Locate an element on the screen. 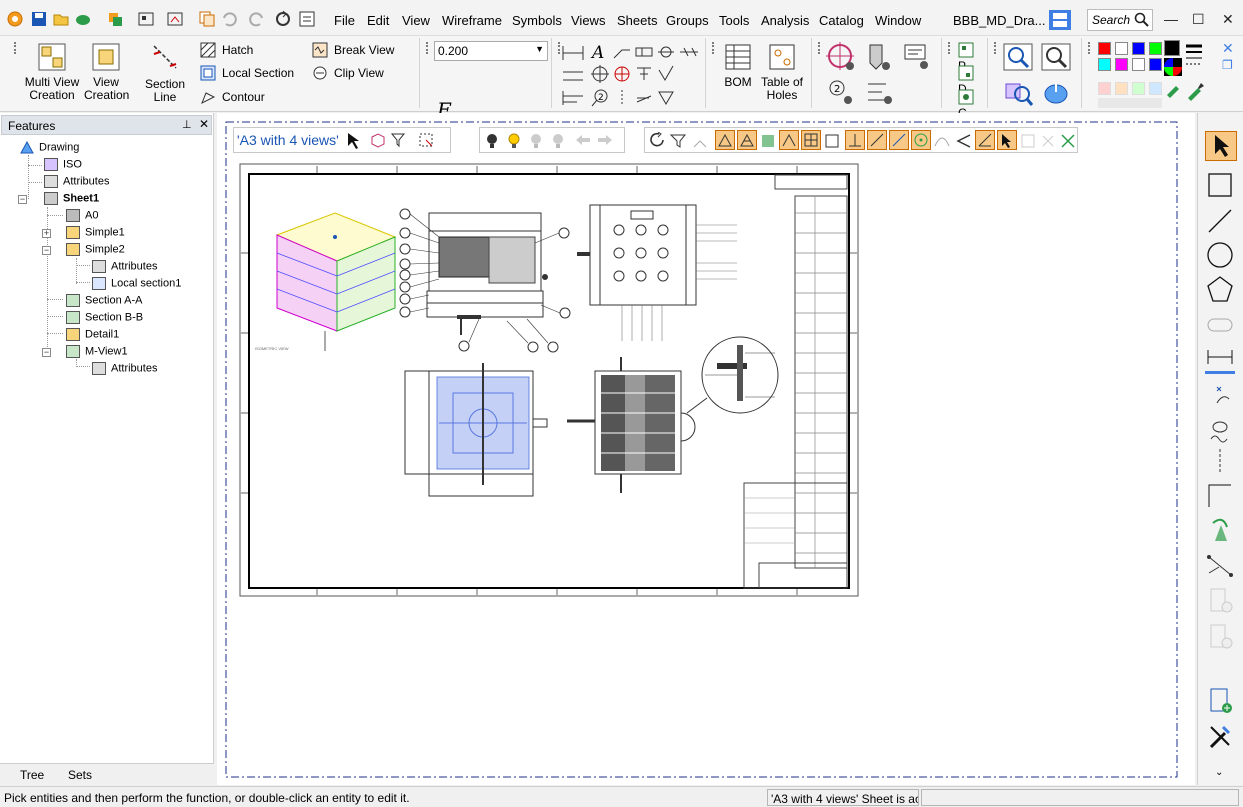 The width and height of the screenshot is (1243, 807). close-button: ✕ is located at coordinates (1228, 19).